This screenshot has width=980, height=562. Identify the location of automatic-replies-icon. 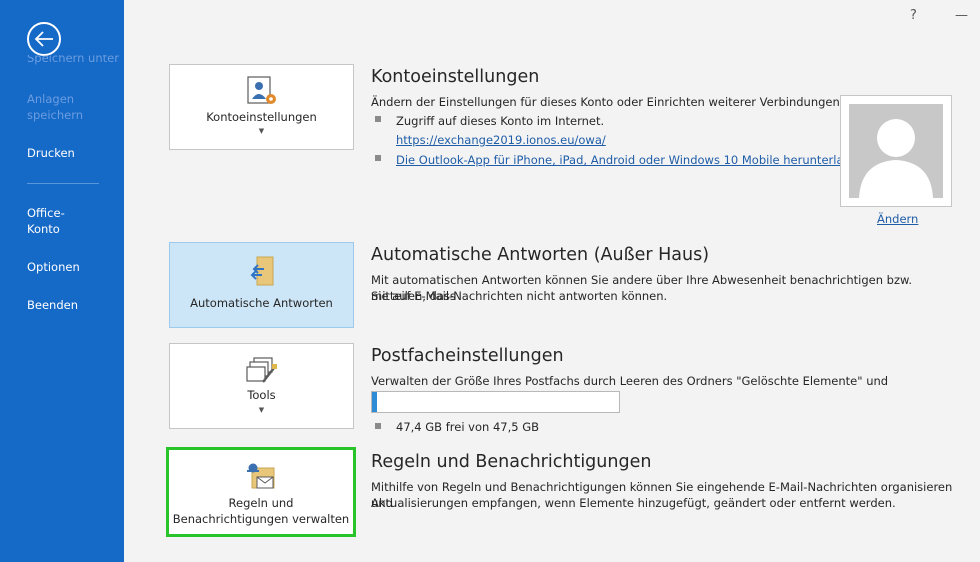
(261, 271).